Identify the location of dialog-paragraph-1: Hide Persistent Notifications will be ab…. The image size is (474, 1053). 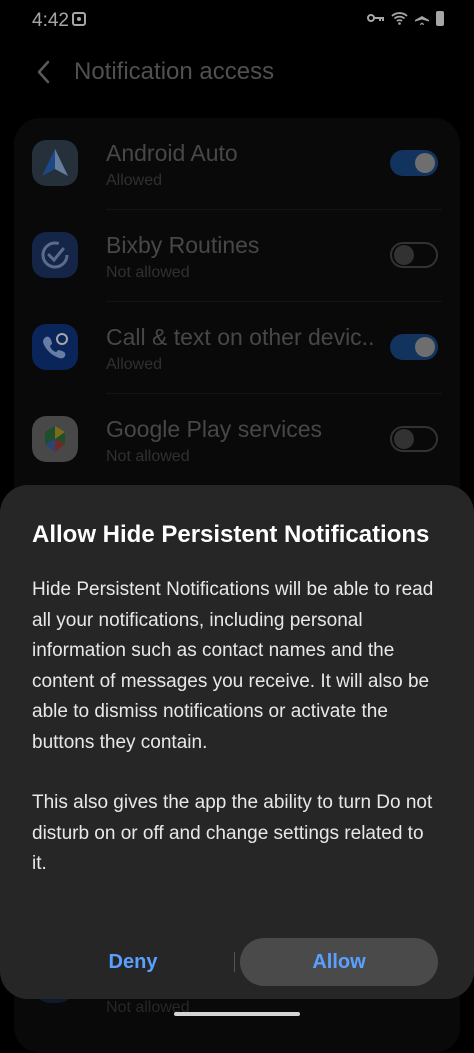
(233, 666).